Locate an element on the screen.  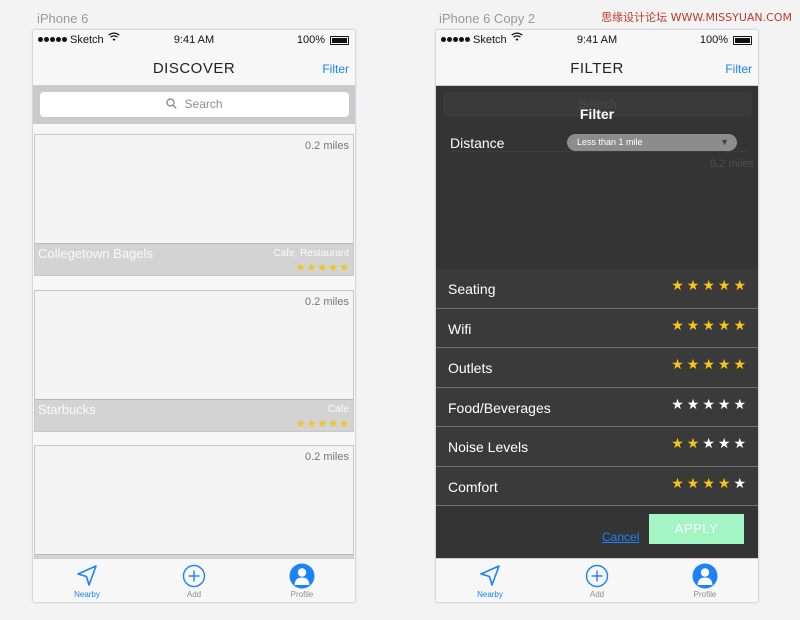
filter-heading: Filter is located at coordinates (597, 114).